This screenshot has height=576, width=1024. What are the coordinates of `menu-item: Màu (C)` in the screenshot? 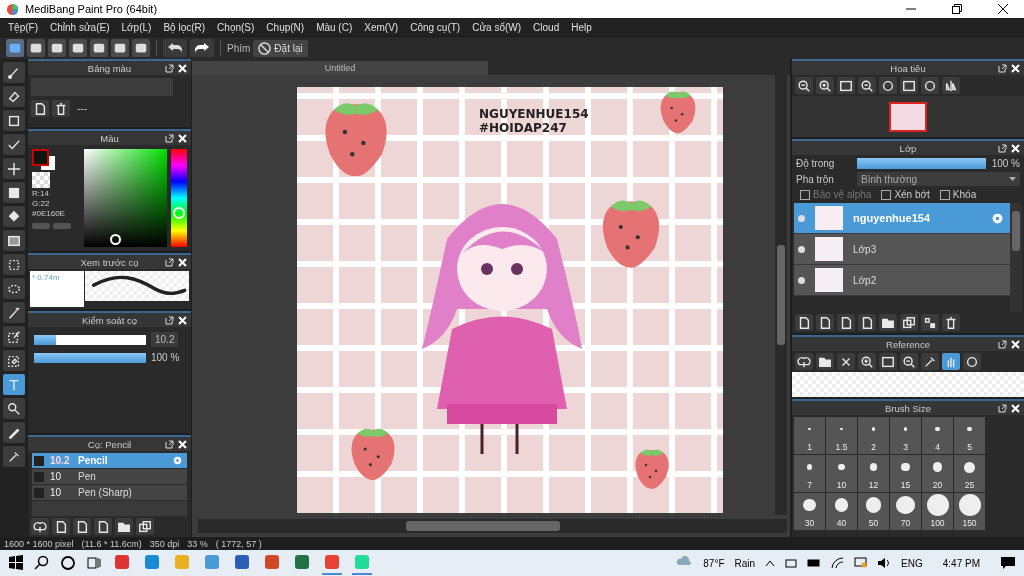 It's located at (334, 27).